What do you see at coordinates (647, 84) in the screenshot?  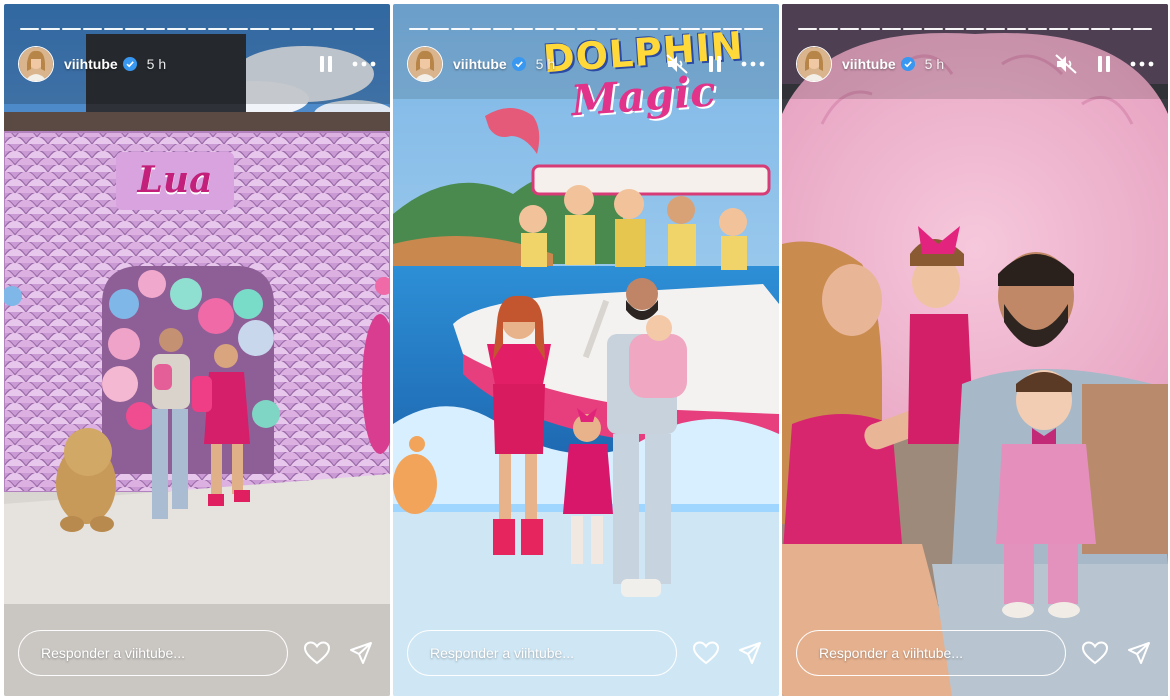 I see `poster-title: DOLPHIN Magic` at bounding box center [647, 84].